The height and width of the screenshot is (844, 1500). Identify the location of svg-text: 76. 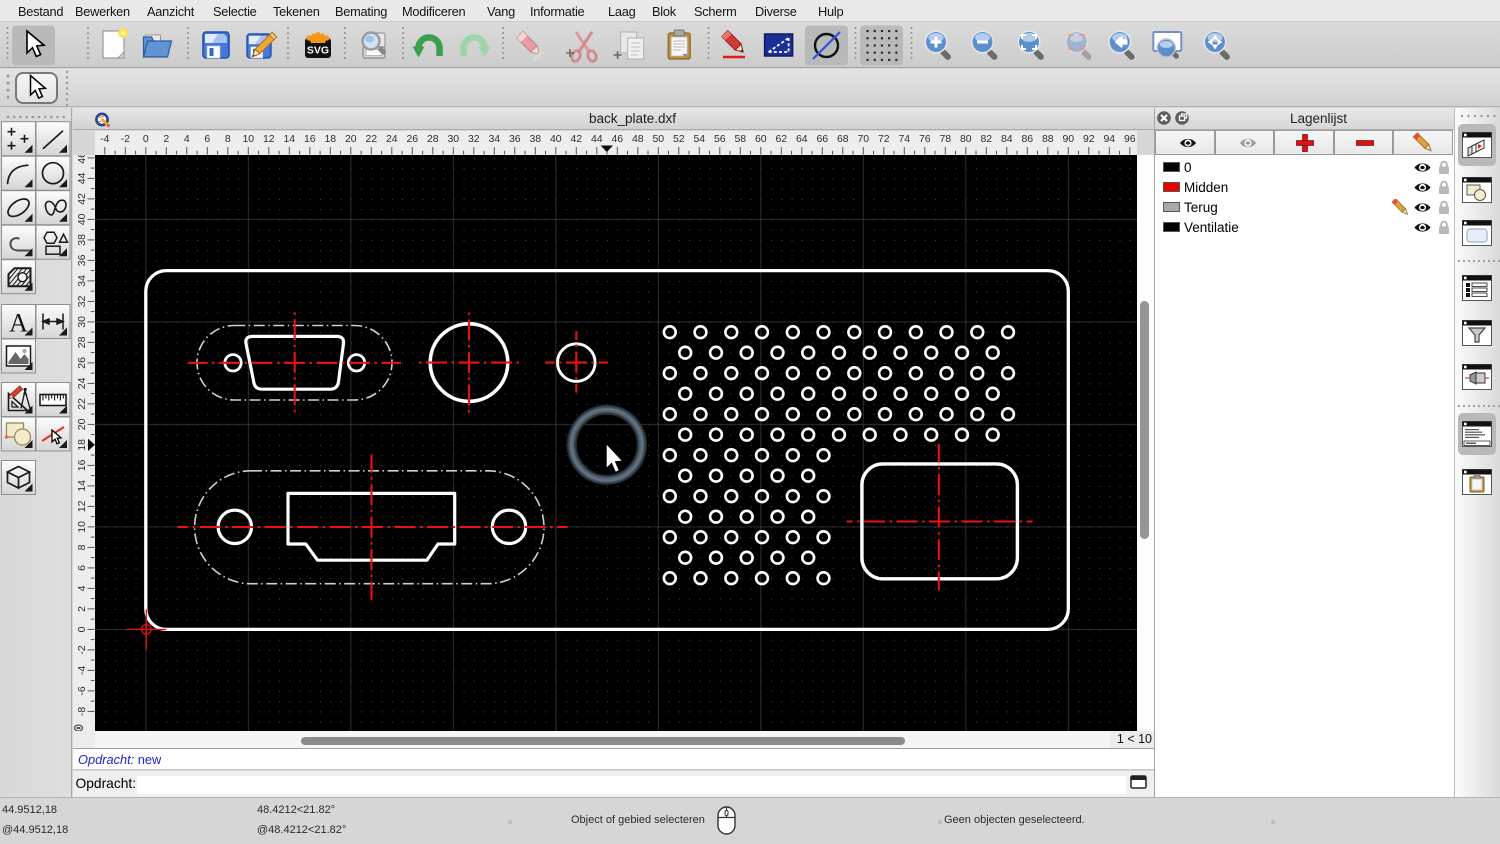
(925, 139).